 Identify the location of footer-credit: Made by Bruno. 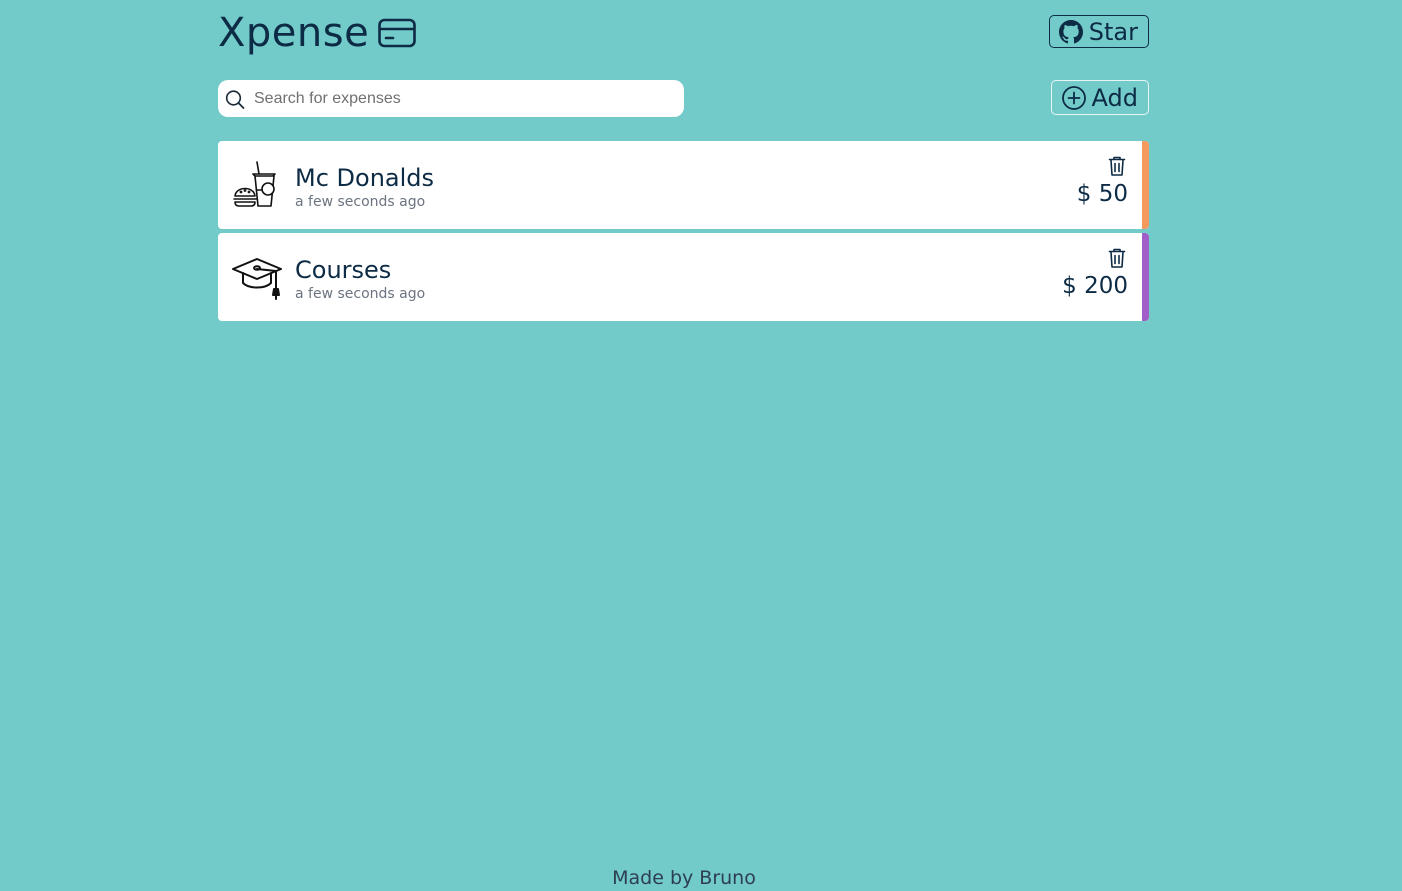
(684, 878).